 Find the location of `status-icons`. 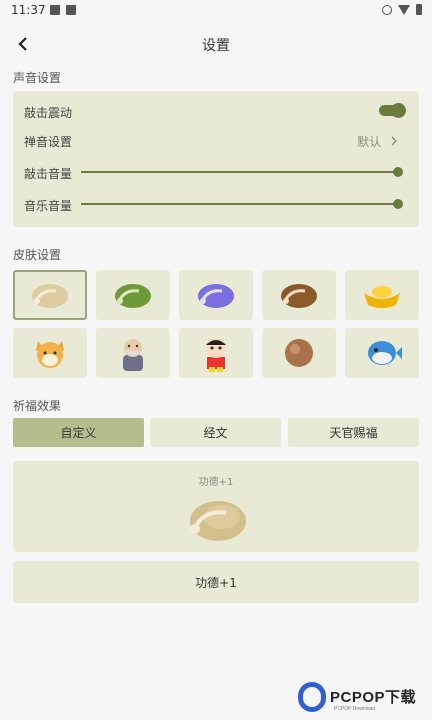

status-icons is located at coordinates (402, 9).